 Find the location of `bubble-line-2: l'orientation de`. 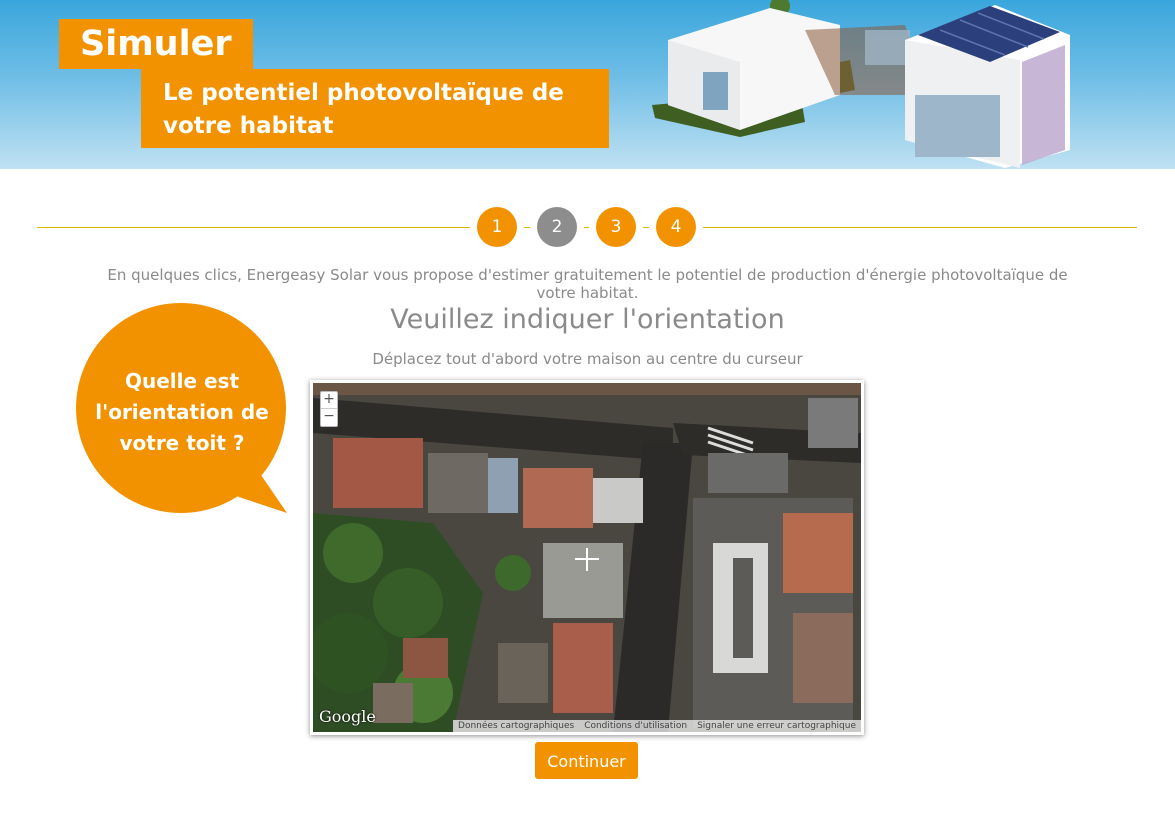

bubble-line-2: l'orientation de is located at coordinates (182, 412).